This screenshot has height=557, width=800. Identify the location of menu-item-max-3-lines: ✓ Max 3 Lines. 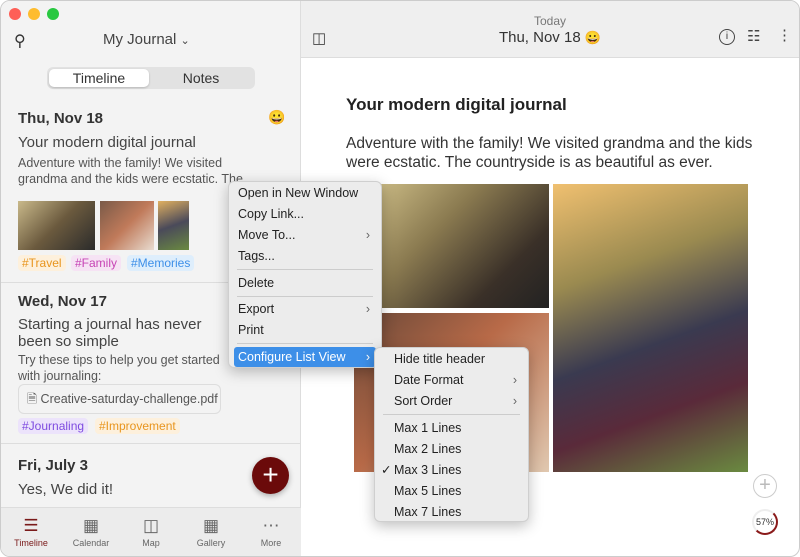
(451, 470).